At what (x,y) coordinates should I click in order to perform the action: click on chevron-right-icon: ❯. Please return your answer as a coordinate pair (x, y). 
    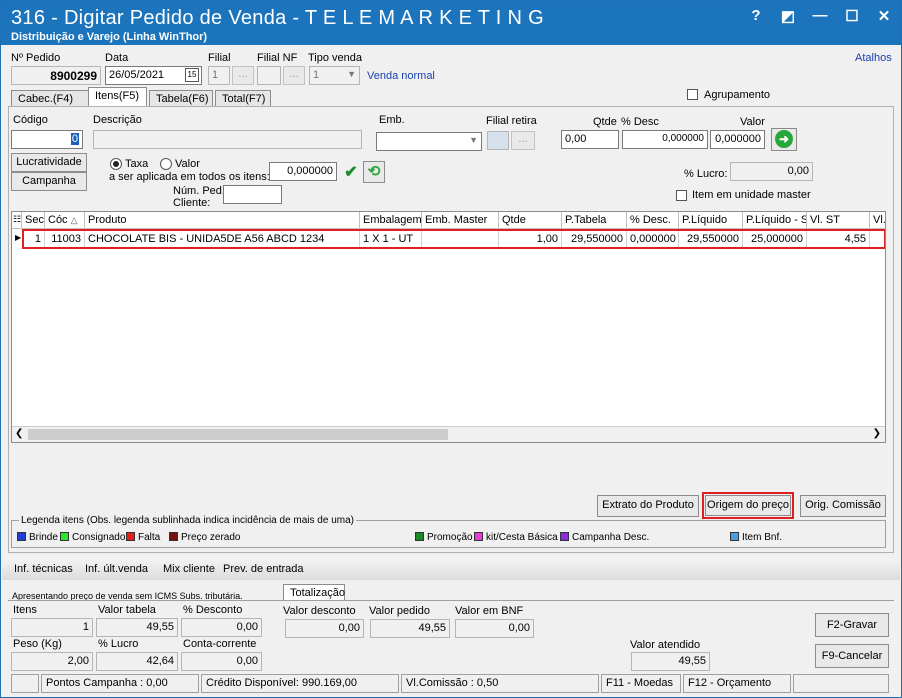
    Looking at the image, I should click on (877, 433).